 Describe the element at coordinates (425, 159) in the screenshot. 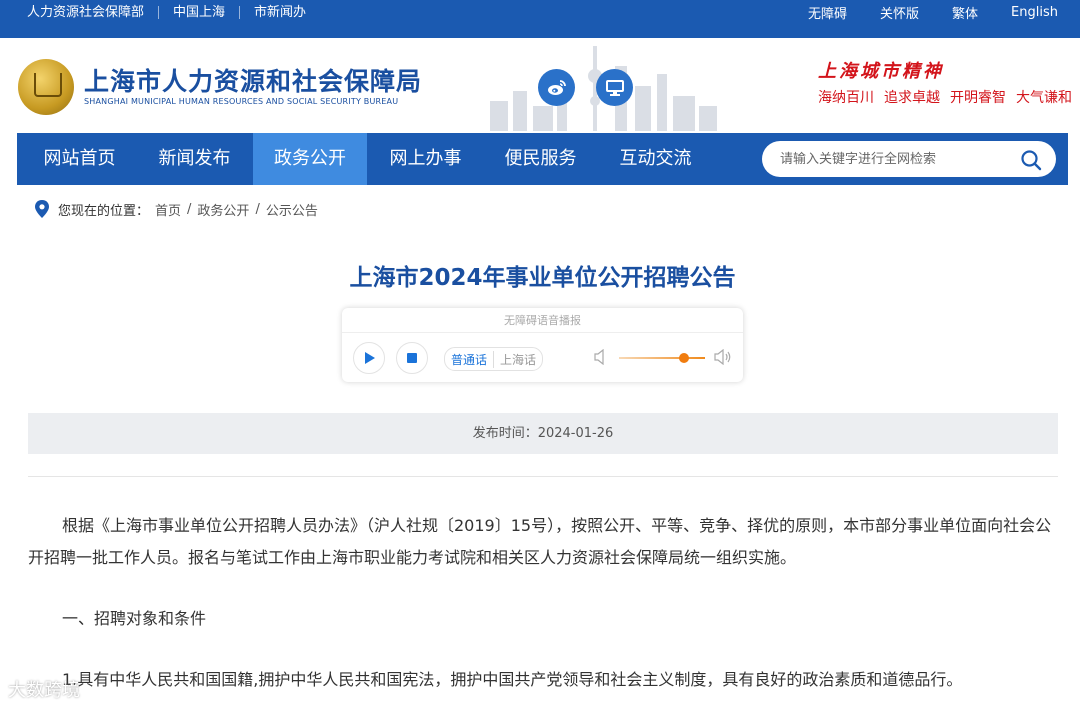

I see `nav-item-online-services: 网上办事` at that location.